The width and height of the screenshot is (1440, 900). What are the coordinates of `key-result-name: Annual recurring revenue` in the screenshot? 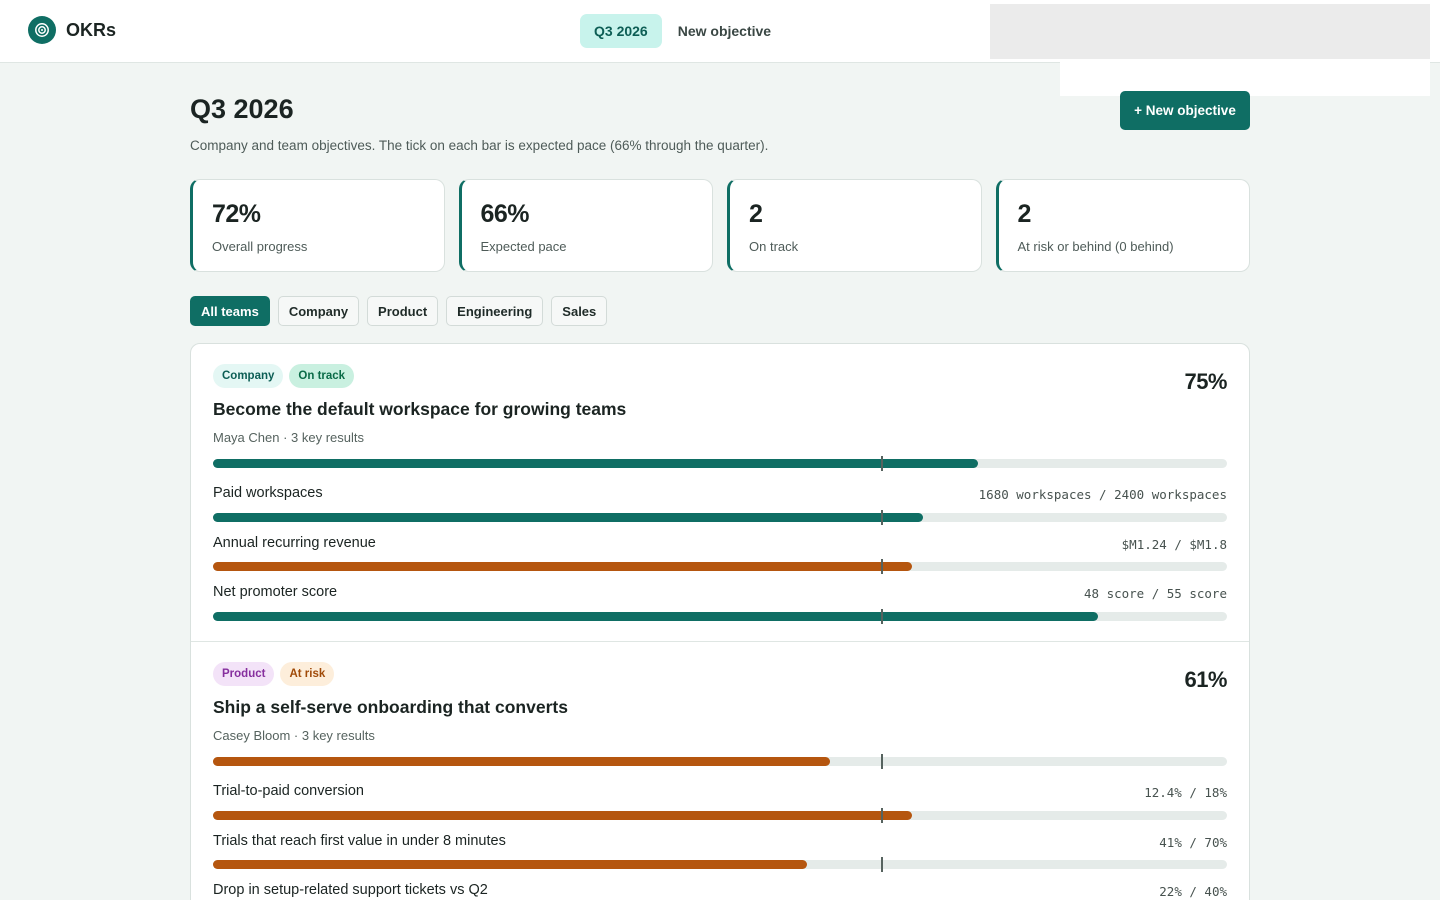 It's located at (294, 543).